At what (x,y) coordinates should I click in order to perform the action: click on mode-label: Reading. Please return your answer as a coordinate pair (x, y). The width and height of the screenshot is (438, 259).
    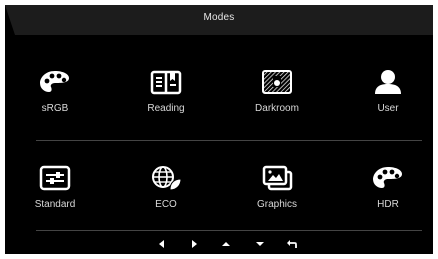
    Looking at the image, I should click on (166, 108).